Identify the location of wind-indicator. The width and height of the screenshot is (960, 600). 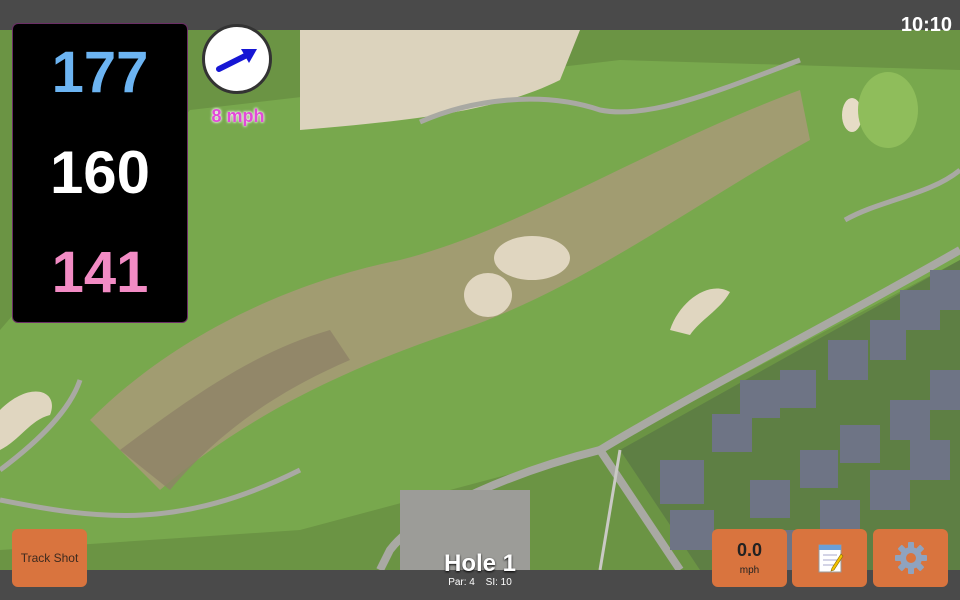
(237, 59).